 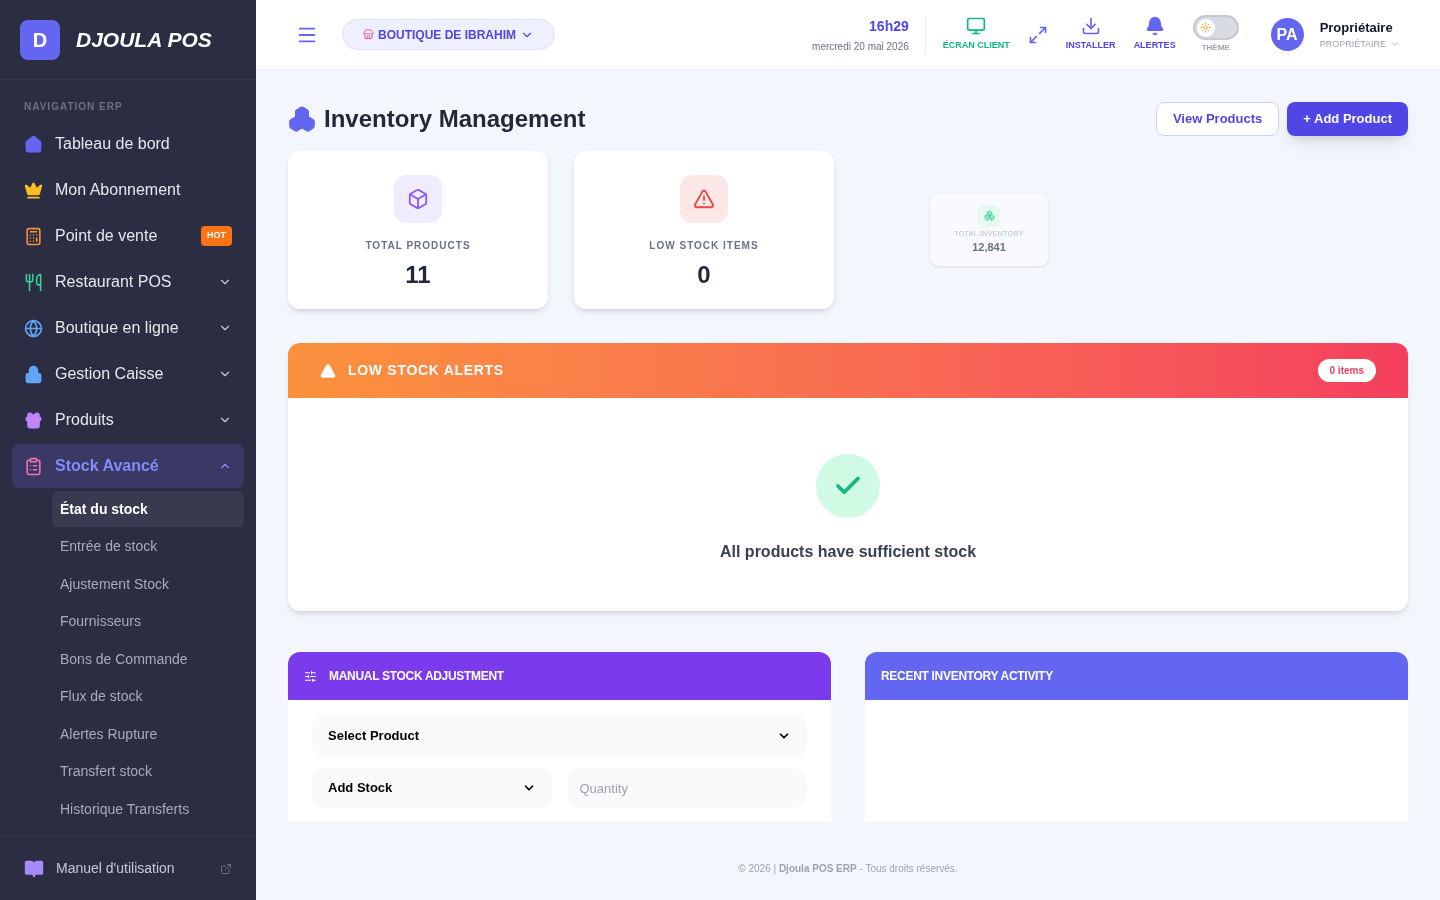 I want to click on nav-subitem: Flux de stock, so click(x=148, y=696).